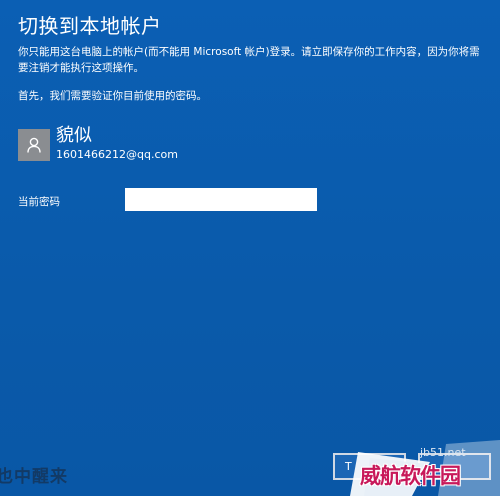 This screenshot has width=500, height=496. Describe the element at coordinates (410, 476) in the screenshot. I see `watermark-brand: 威航软件园` at that location.